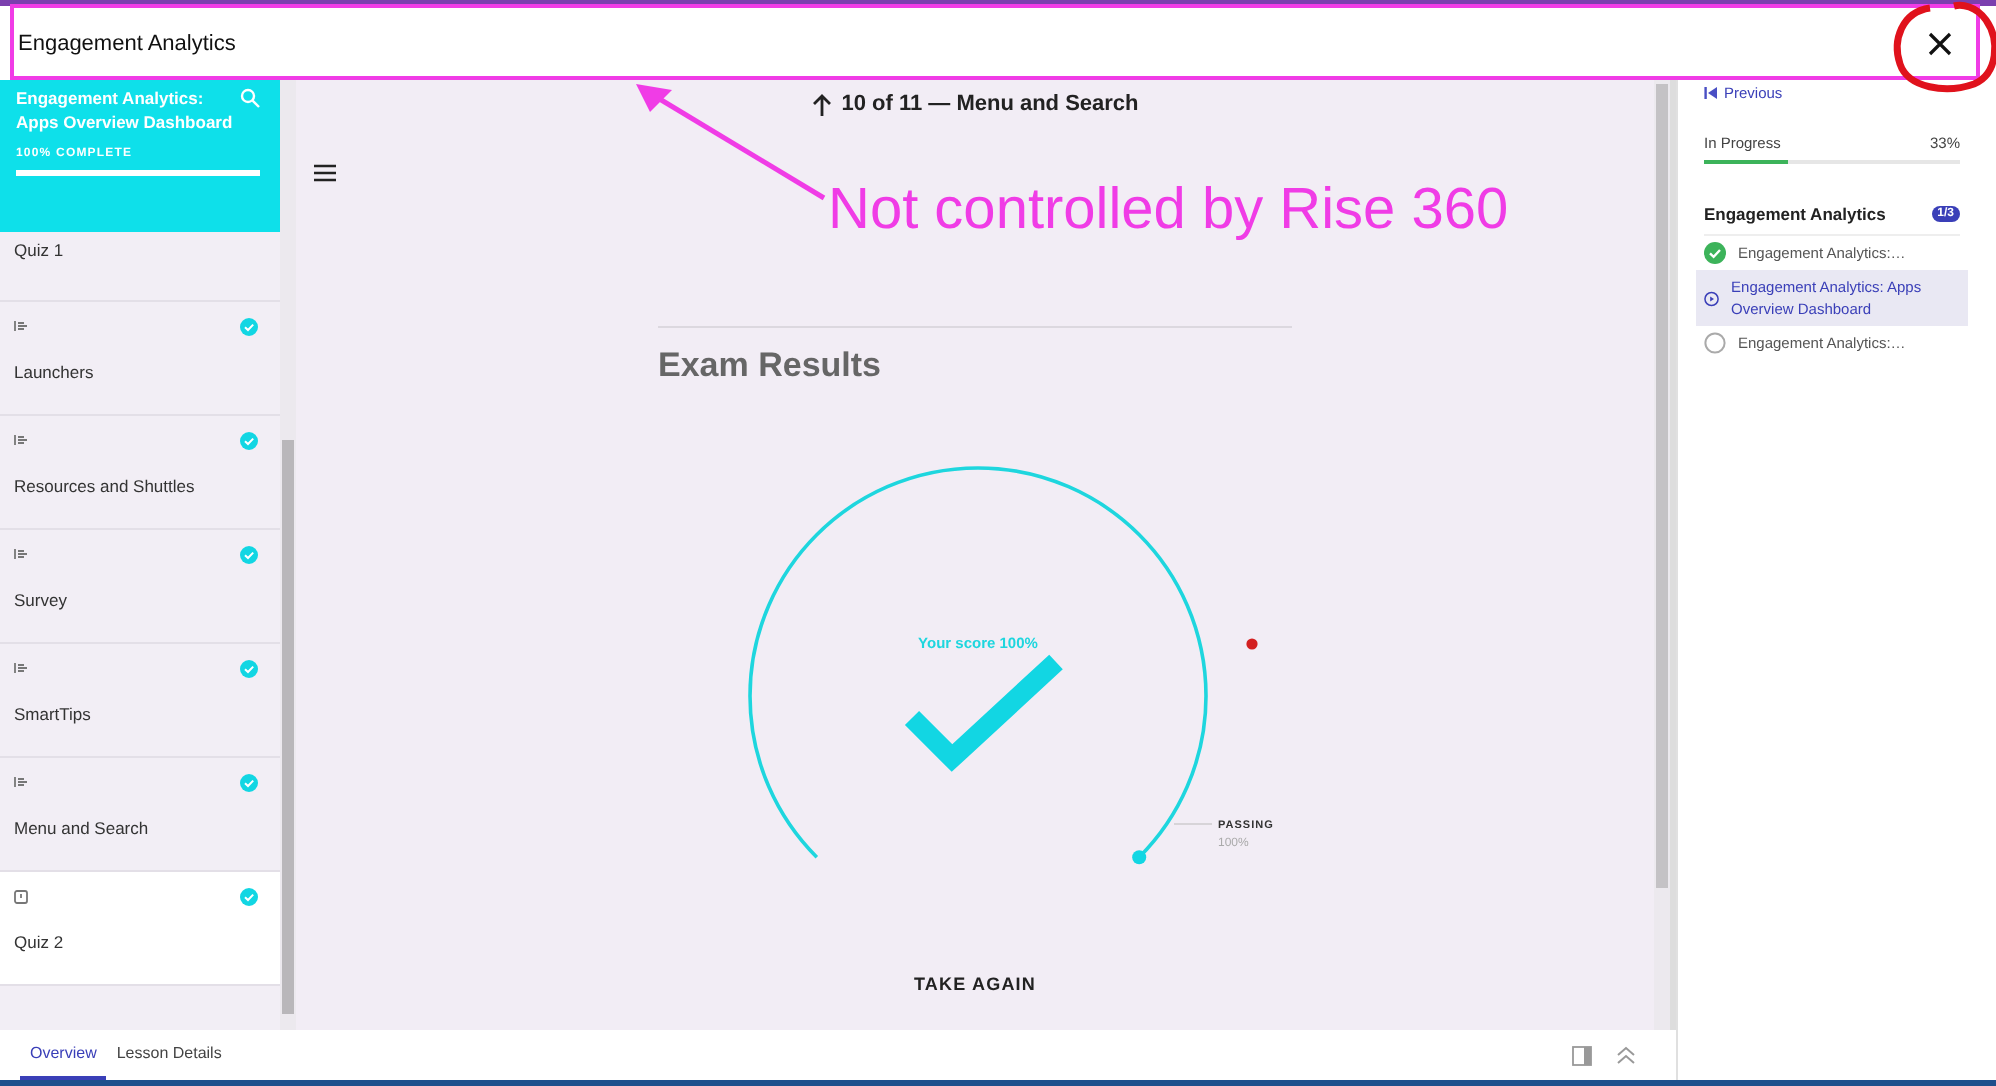 This screenshot has width=1996, height=1086. What do you see at coordinates (1582, 1055) in the screenshot?
I see `panel-icon` at bounding box center [1582, 1055].